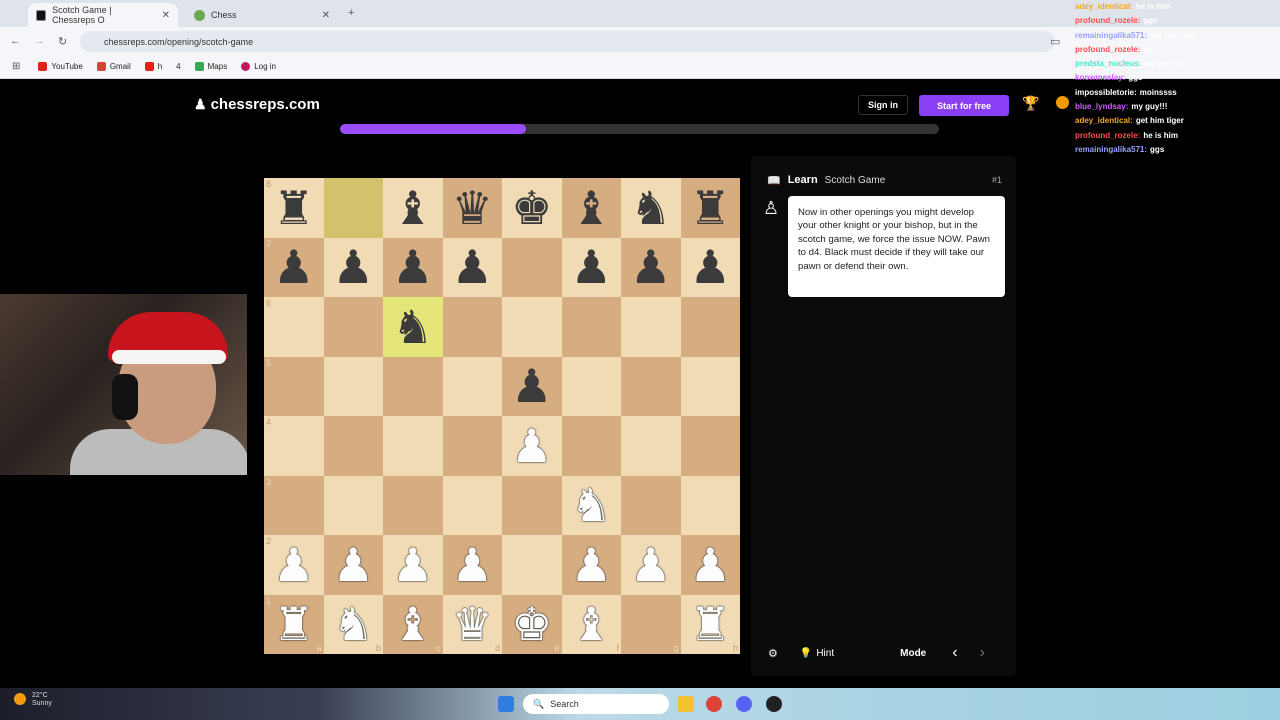 This screenshot has width=1280, height=720. Describe the element at coordinates (1055, 41) in the screenshot. I see `cast-icon: ▭` at that location.